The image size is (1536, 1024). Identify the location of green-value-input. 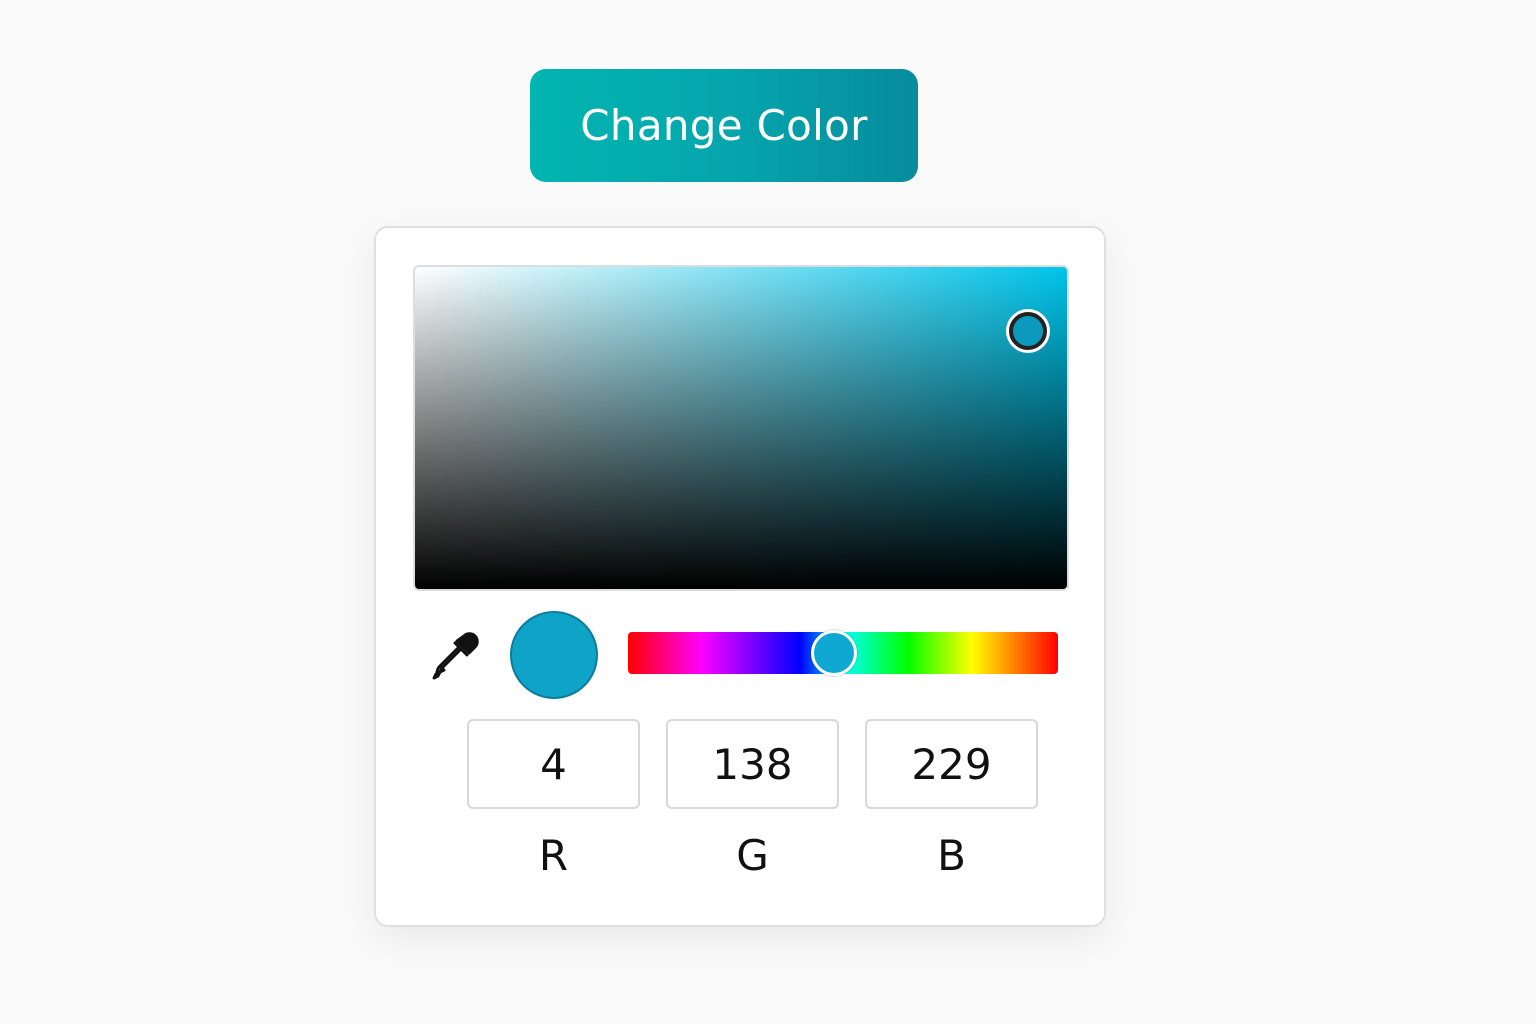
(752, 764).